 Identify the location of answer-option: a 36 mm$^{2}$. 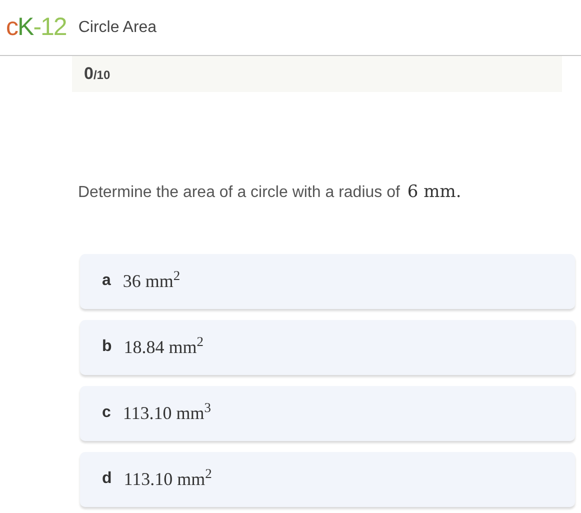
(327, 281).